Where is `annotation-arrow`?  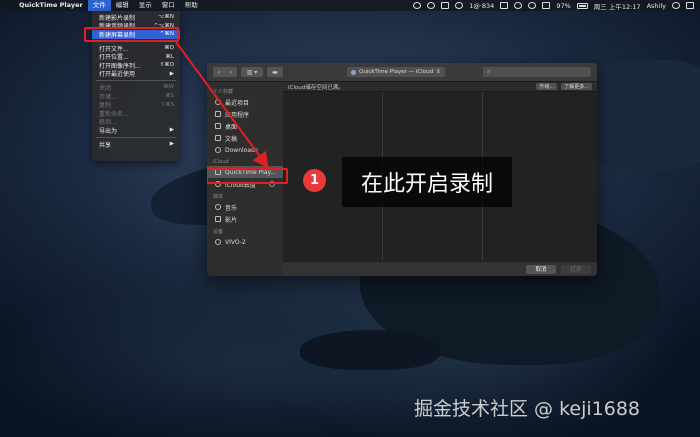
annotation-arrow is located at coordinates (222, 105).